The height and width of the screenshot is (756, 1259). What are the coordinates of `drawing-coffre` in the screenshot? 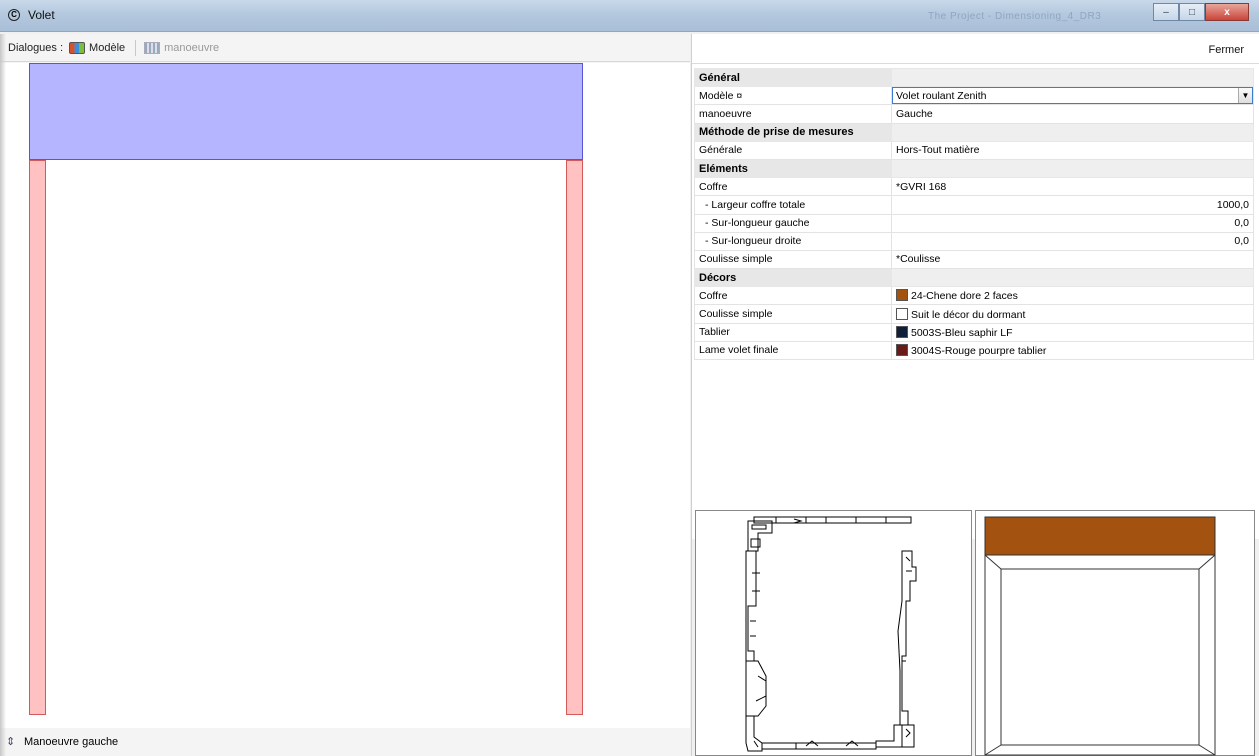 It's located at (306, 111).